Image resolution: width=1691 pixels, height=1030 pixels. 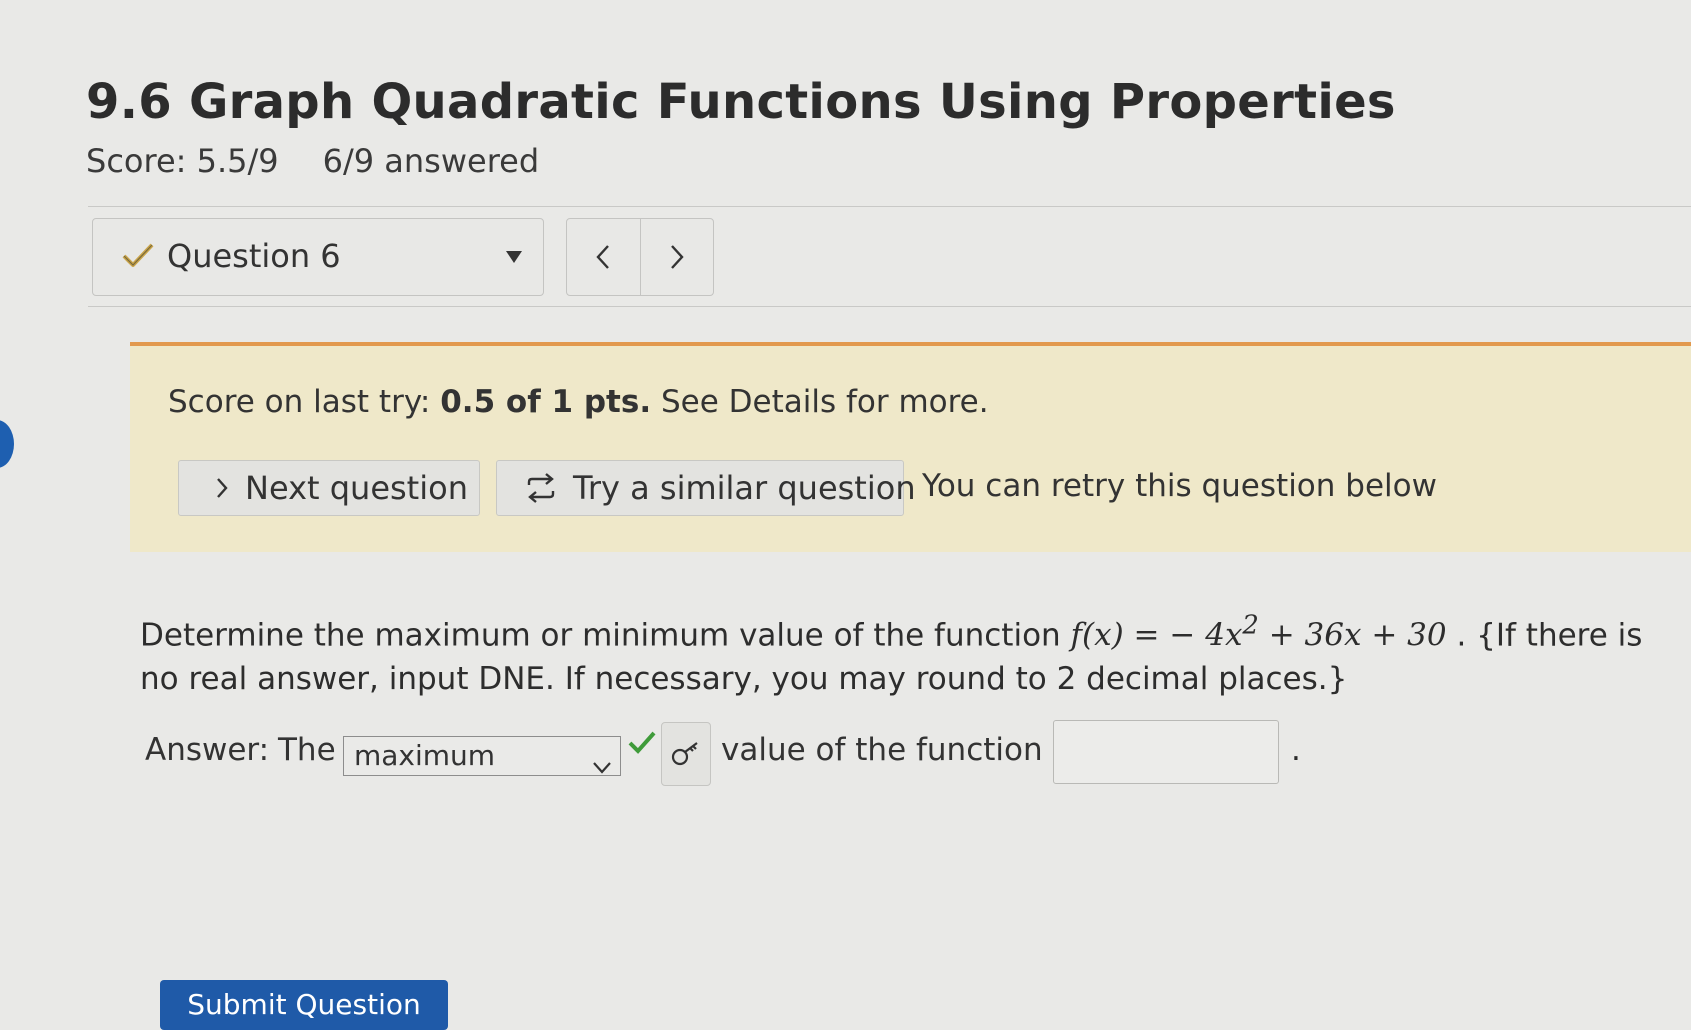 What do you see at coordinates (7, 444) in the screenshot?
I see `side-tab` at bounding box center [7, 444].